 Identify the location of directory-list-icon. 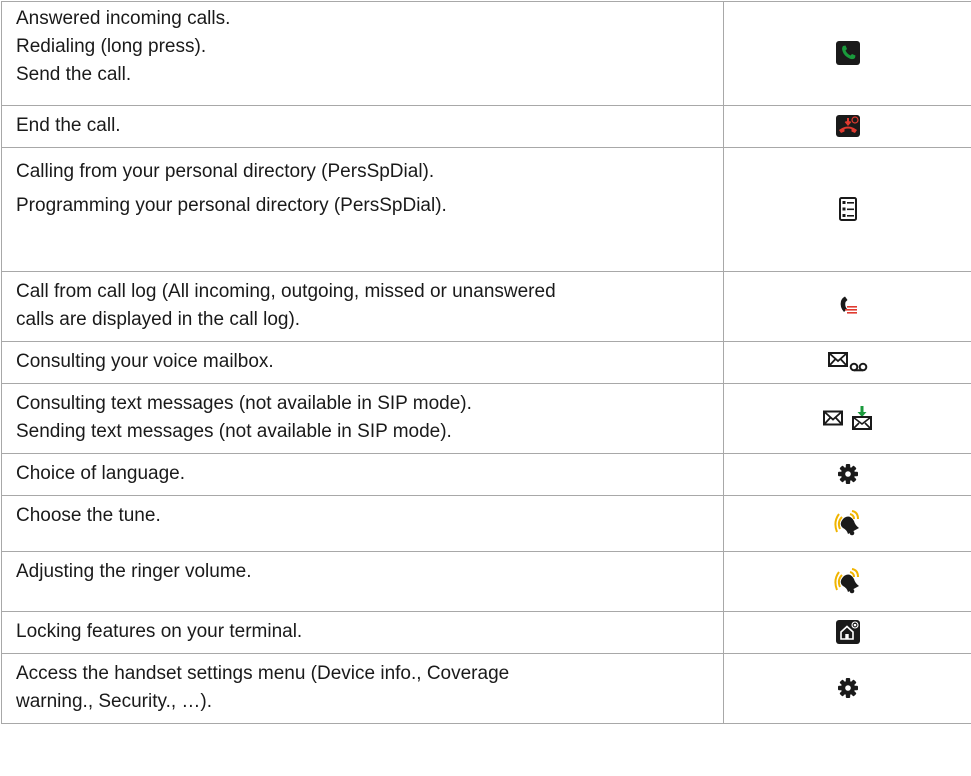
(847, 209).